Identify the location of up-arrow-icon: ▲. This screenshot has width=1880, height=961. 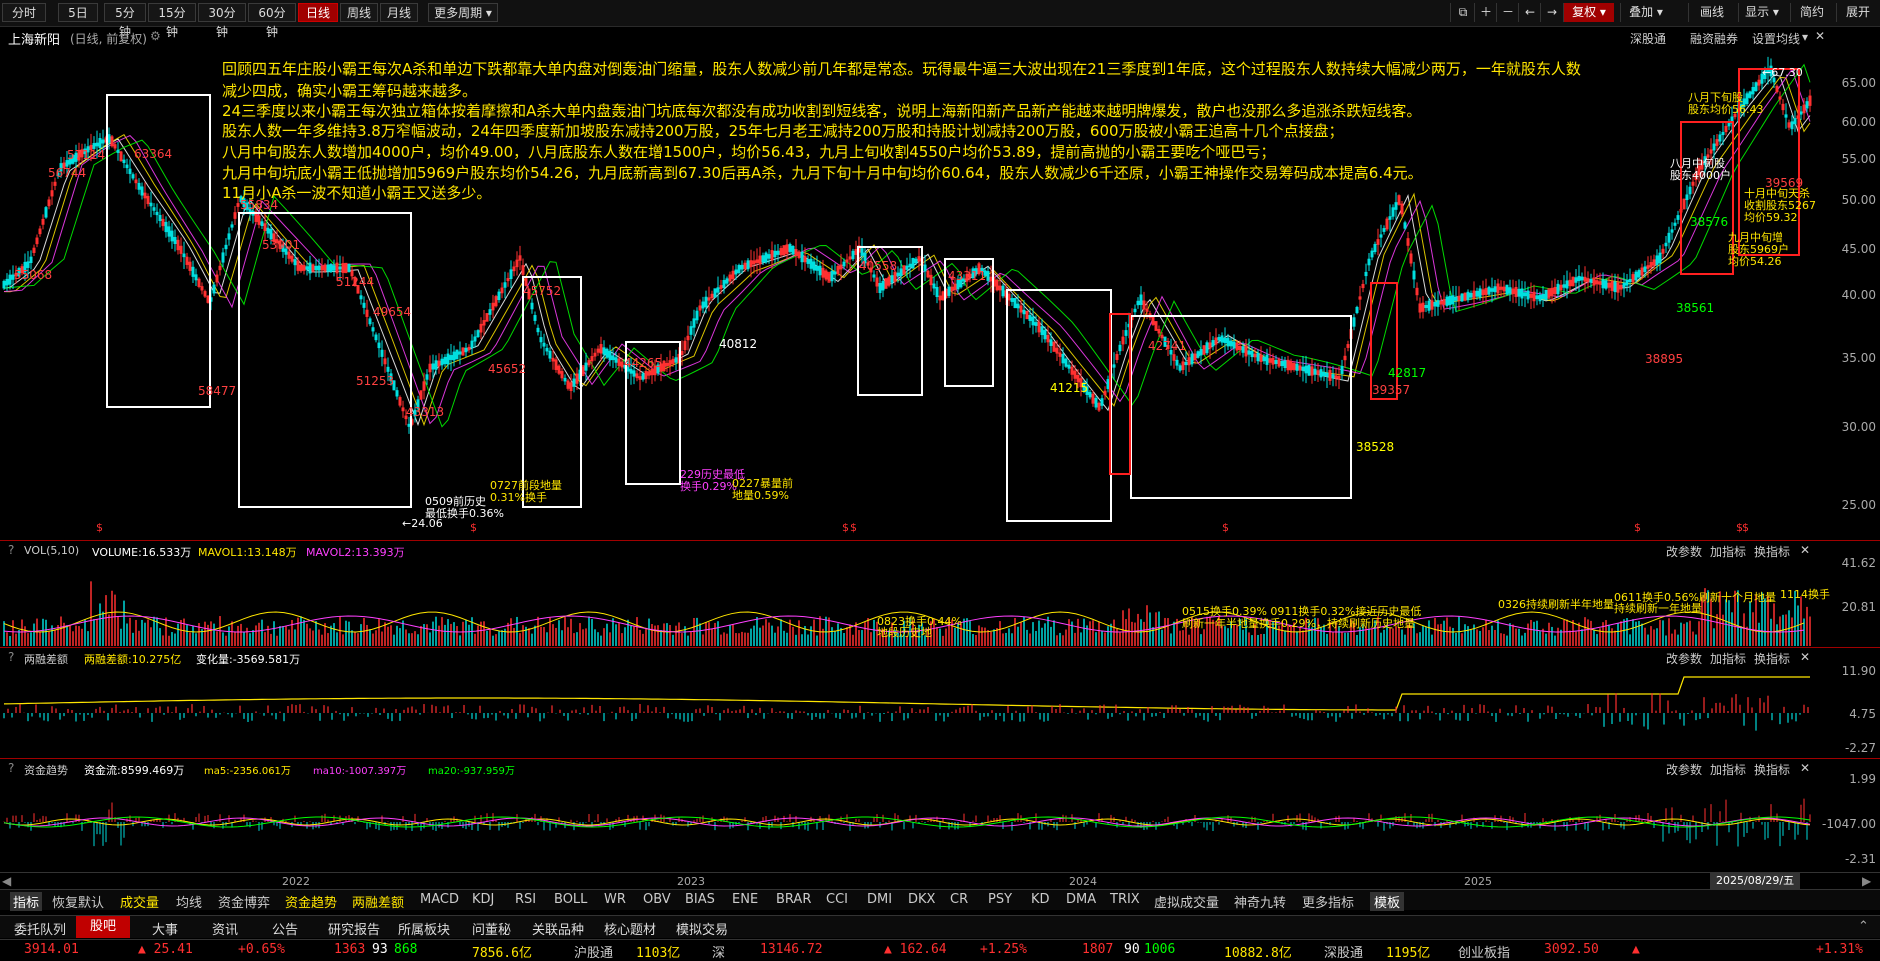
(1636, 949).